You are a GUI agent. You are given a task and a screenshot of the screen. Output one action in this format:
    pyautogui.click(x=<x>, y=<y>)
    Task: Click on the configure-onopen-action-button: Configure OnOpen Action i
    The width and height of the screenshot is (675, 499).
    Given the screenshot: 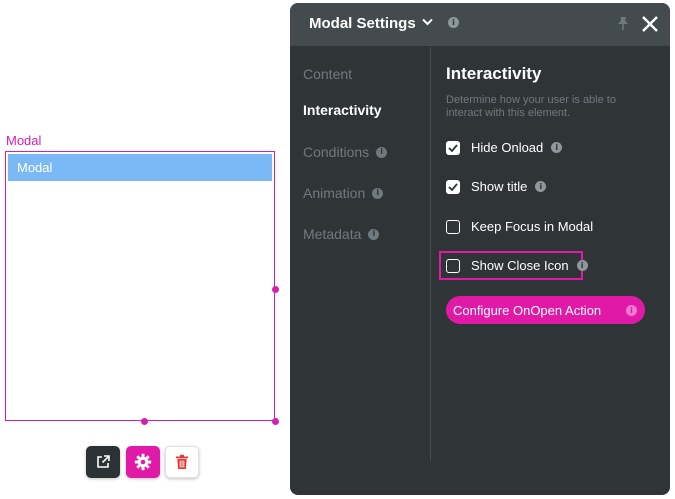 What is the action you would take?
    pyautogui.click(x=545, y=310)
    